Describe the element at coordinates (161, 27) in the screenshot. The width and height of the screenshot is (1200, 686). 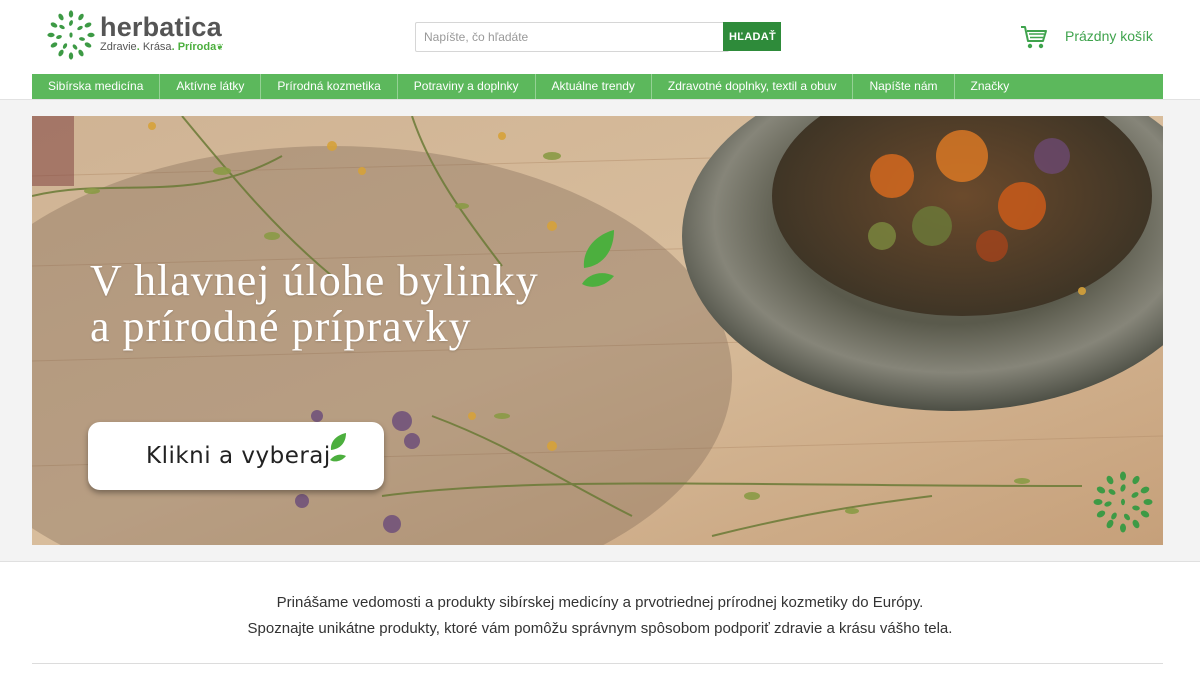
I see `brand-name: herbatica` at that location.